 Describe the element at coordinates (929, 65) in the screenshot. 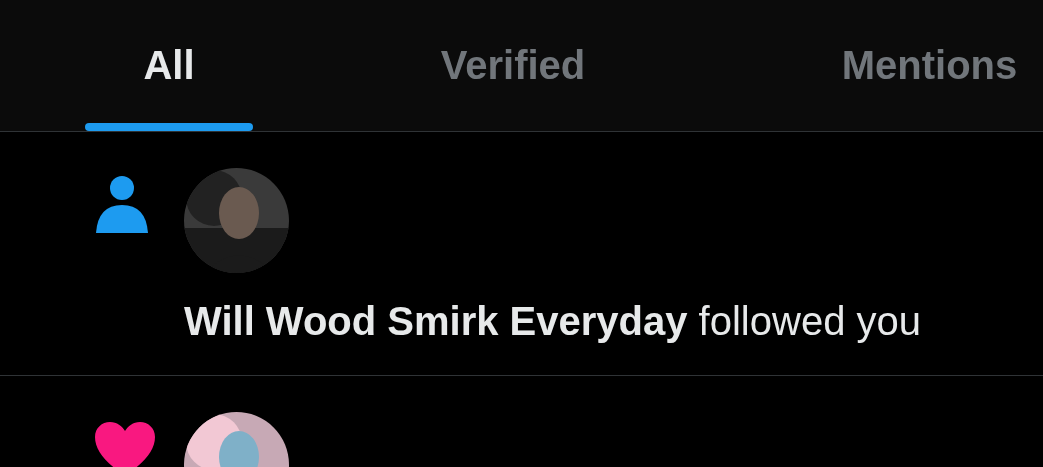

I see `tab: Mentions` at that location.